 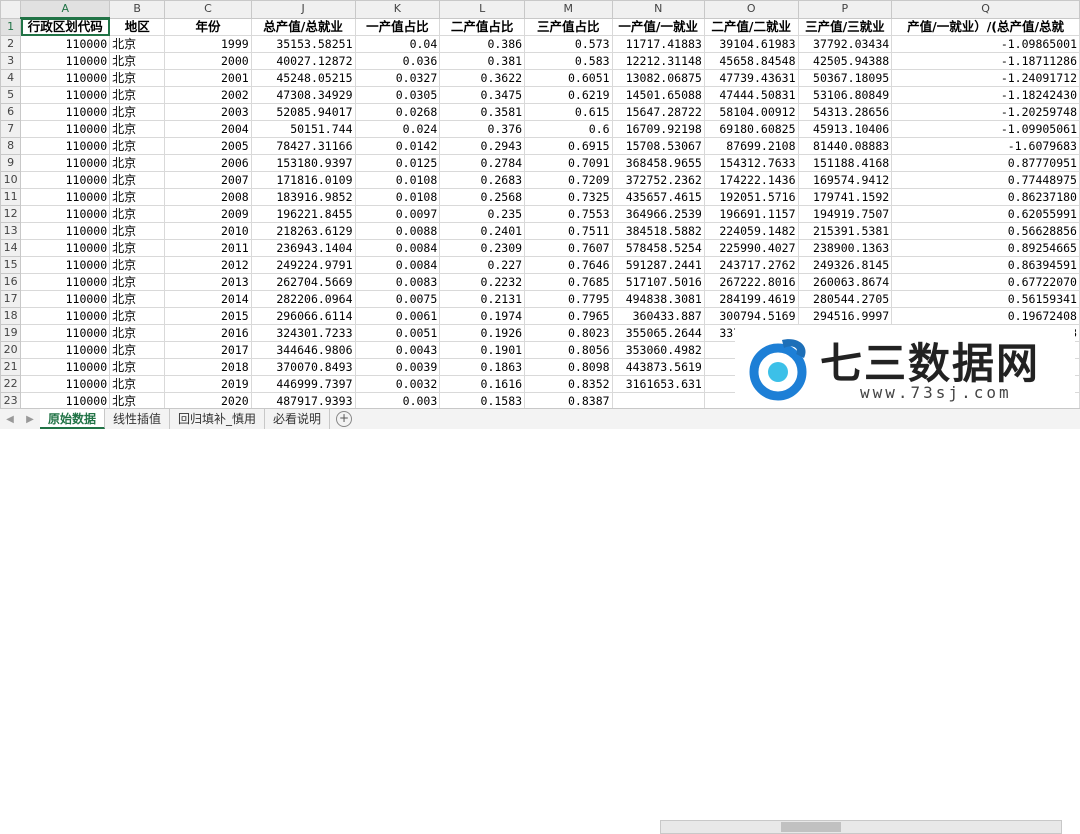 I want to click on cell: 0.0108, so click(x=397, y=180).